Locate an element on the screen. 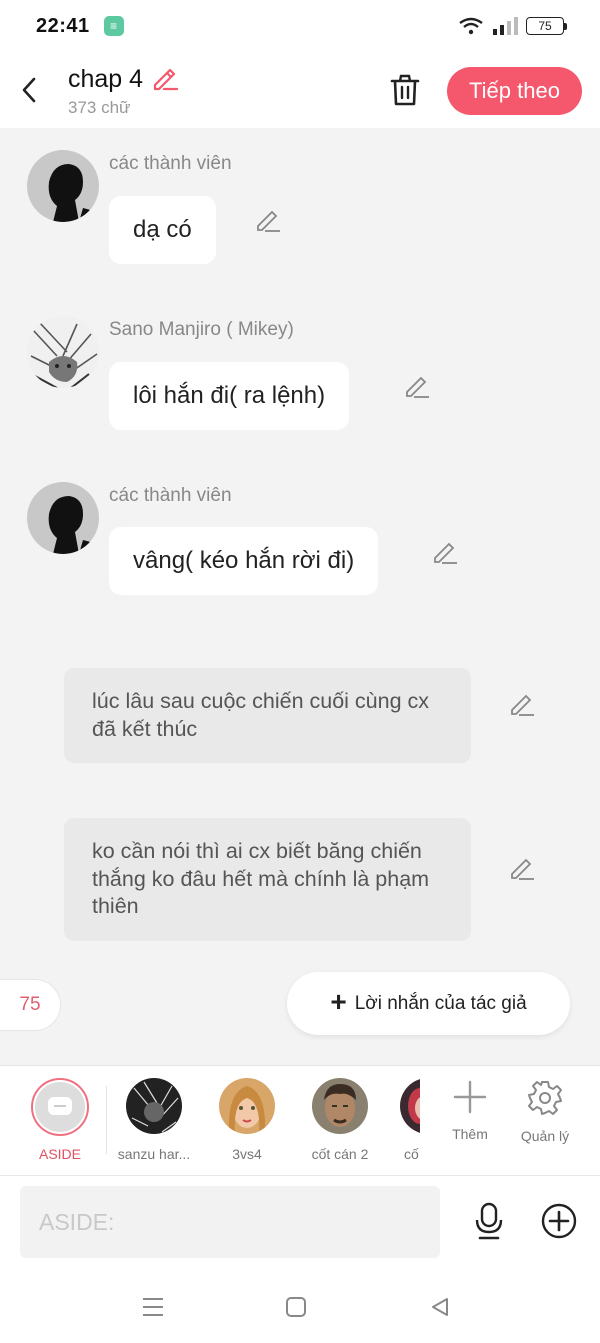  system-nav-bar is located at coordinates (300, 1306).